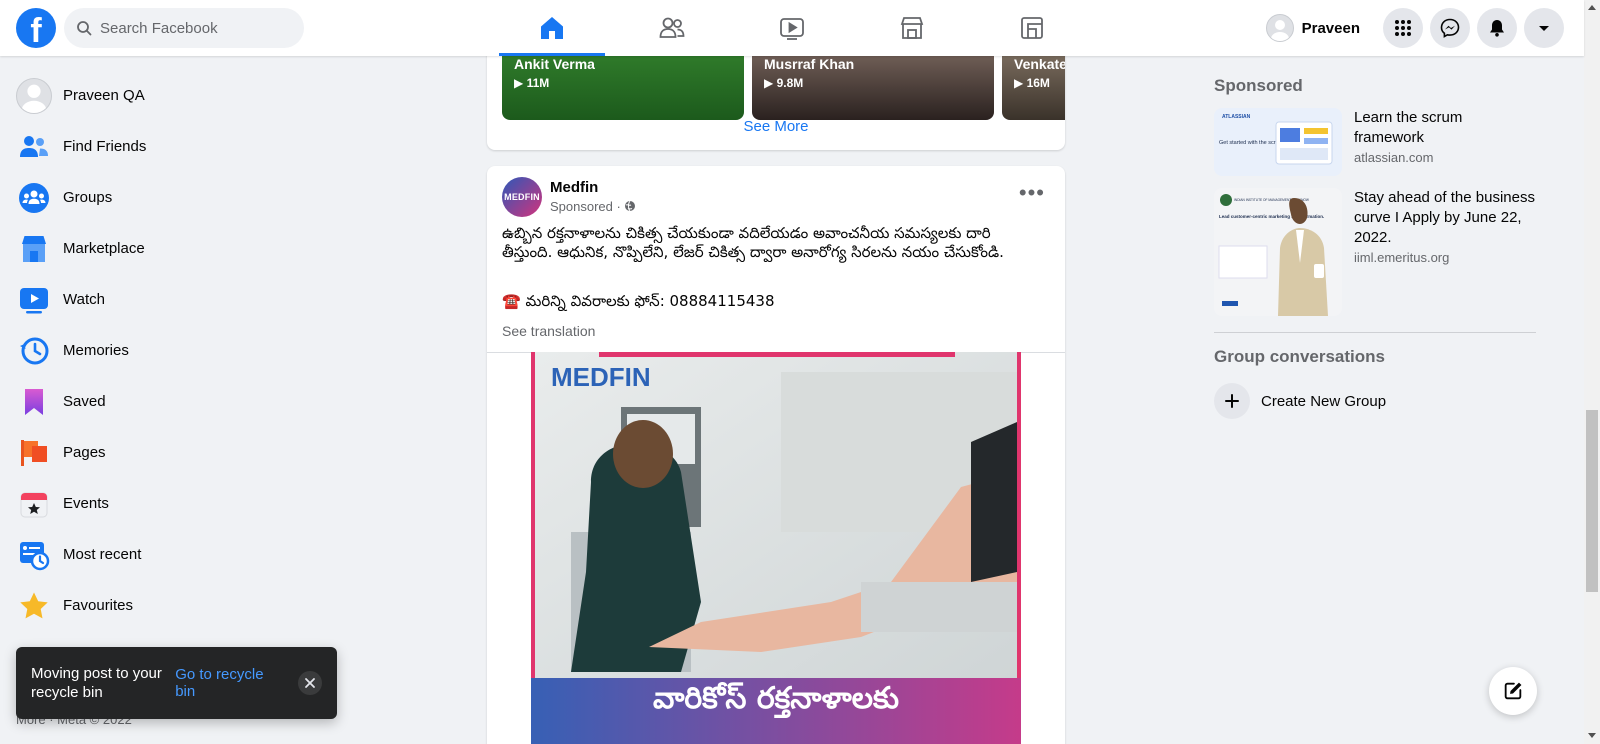 This screenshot has width=1600, height=744. What do you see at coordinates (84, 28) in the screenshot?
I see `search-icon` at bounding box center [84, 28].